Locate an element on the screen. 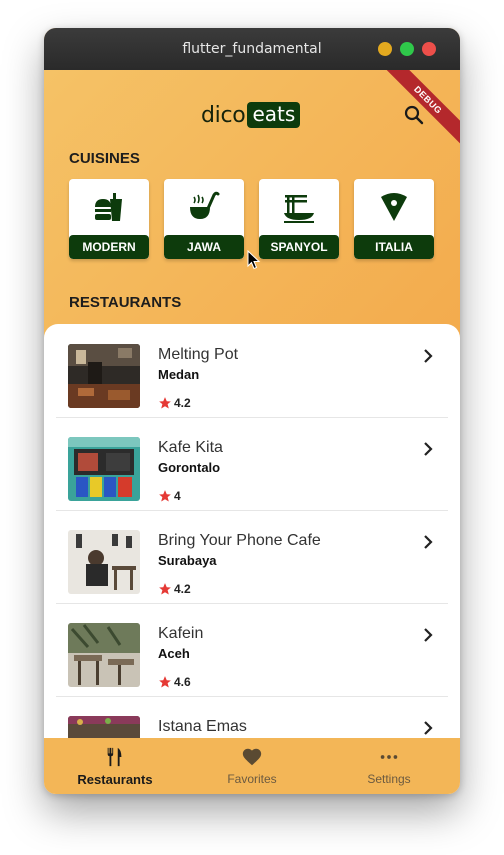  nav-favorites: Favorites is located at coordinates (252, 766).